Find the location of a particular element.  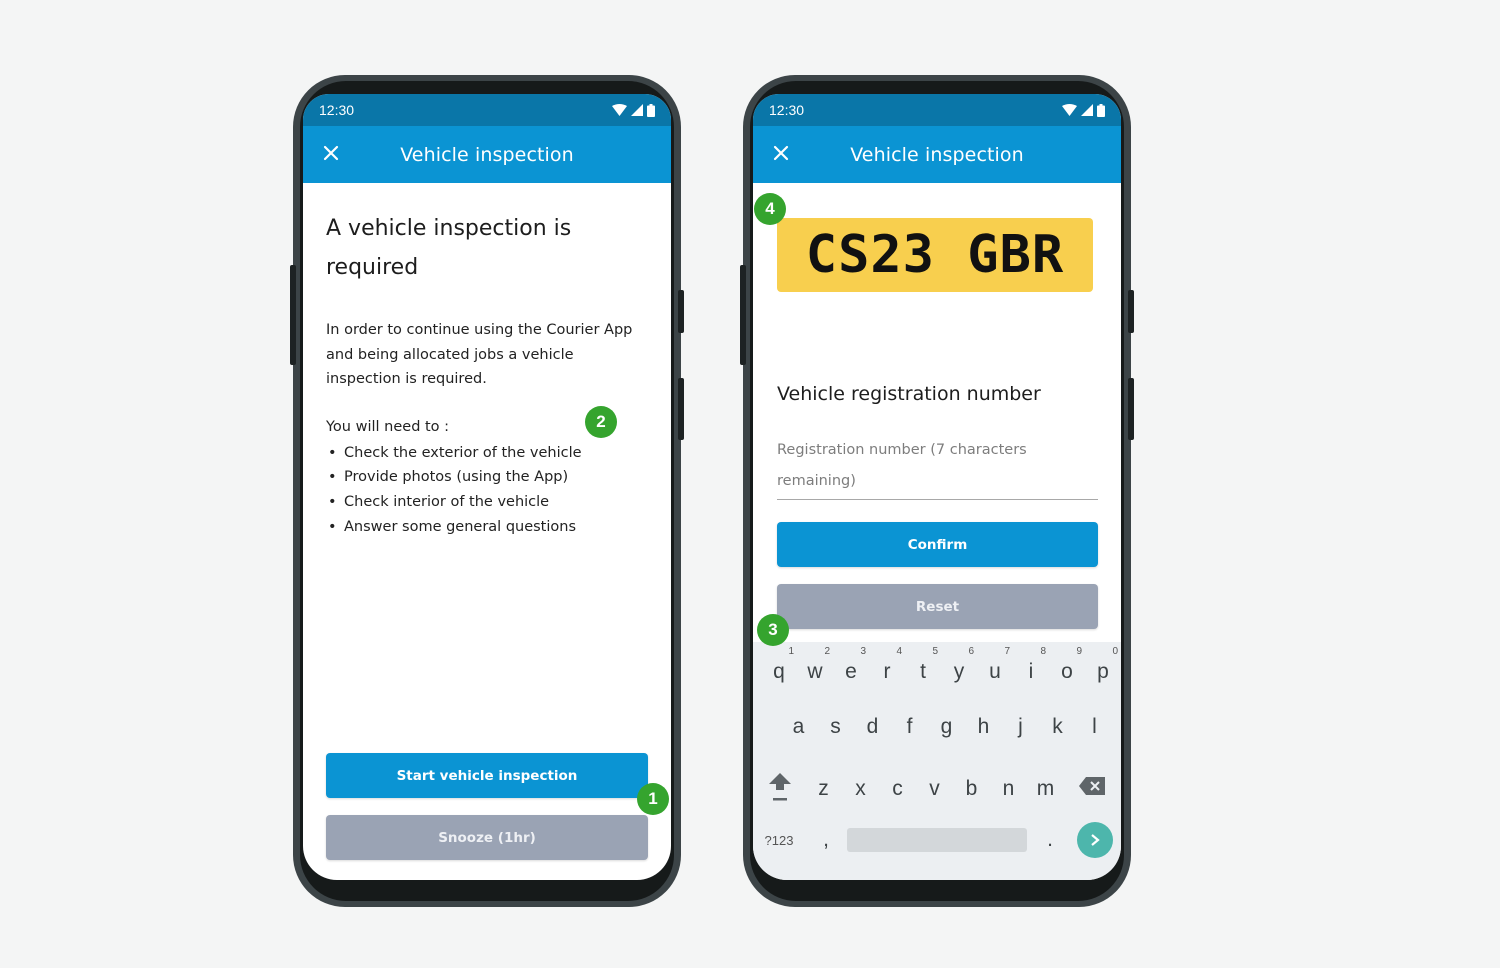

space-bar is located at coordinates (937, 840).